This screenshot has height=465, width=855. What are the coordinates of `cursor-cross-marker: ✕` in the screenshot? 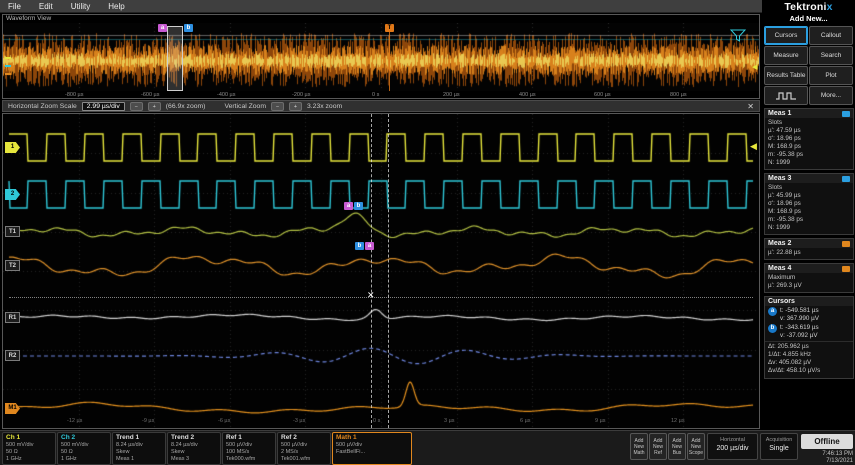 It's located at (371, 295).